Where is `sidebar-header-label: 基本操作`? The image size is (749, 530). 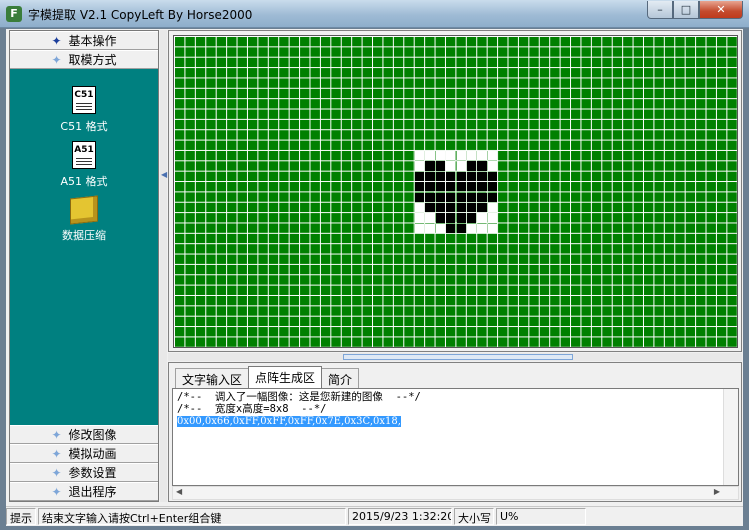 sidebar-header-label: 基本操作 is located at coordinates (92, 41).